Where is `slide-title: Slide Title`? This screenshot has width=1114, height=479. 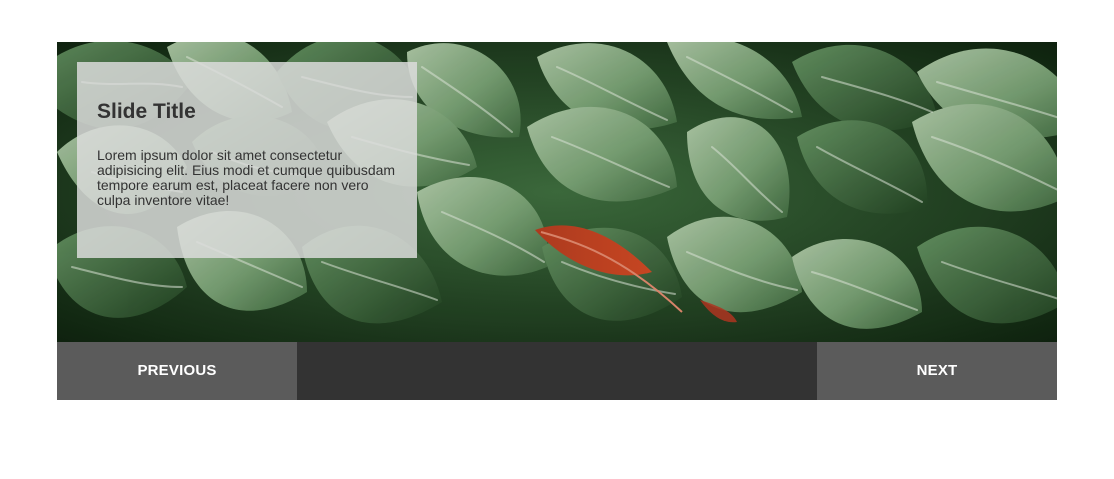
slide-title: Slide Title is located at coordinates (146, 111).